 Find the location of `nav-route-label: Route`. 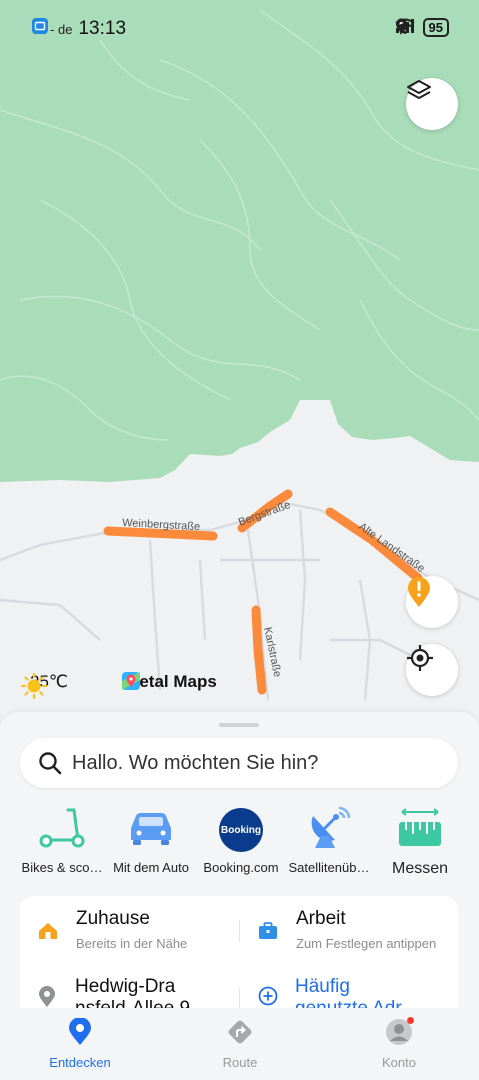

nav-route-label: Route is located at coordinates (240, 1062).